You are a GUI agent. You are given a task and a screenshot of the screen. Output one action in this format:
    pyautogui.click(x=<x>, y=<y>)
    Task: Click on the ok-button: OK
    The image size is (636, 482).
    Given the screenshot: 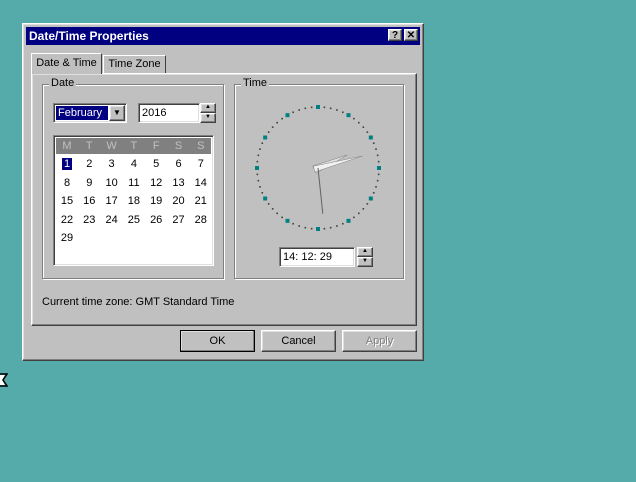 What is the action you would take?
    pyautogui.click(x=217, y=341)
    